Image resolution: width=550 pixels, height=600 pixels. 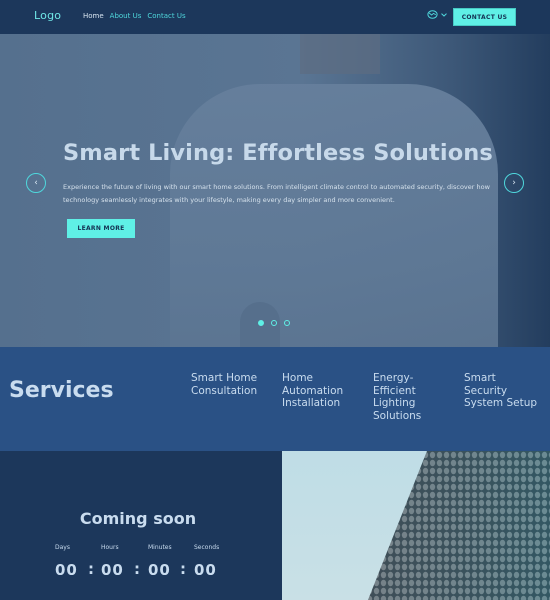 I want to click on building-photo, so click(x=416, y=525).